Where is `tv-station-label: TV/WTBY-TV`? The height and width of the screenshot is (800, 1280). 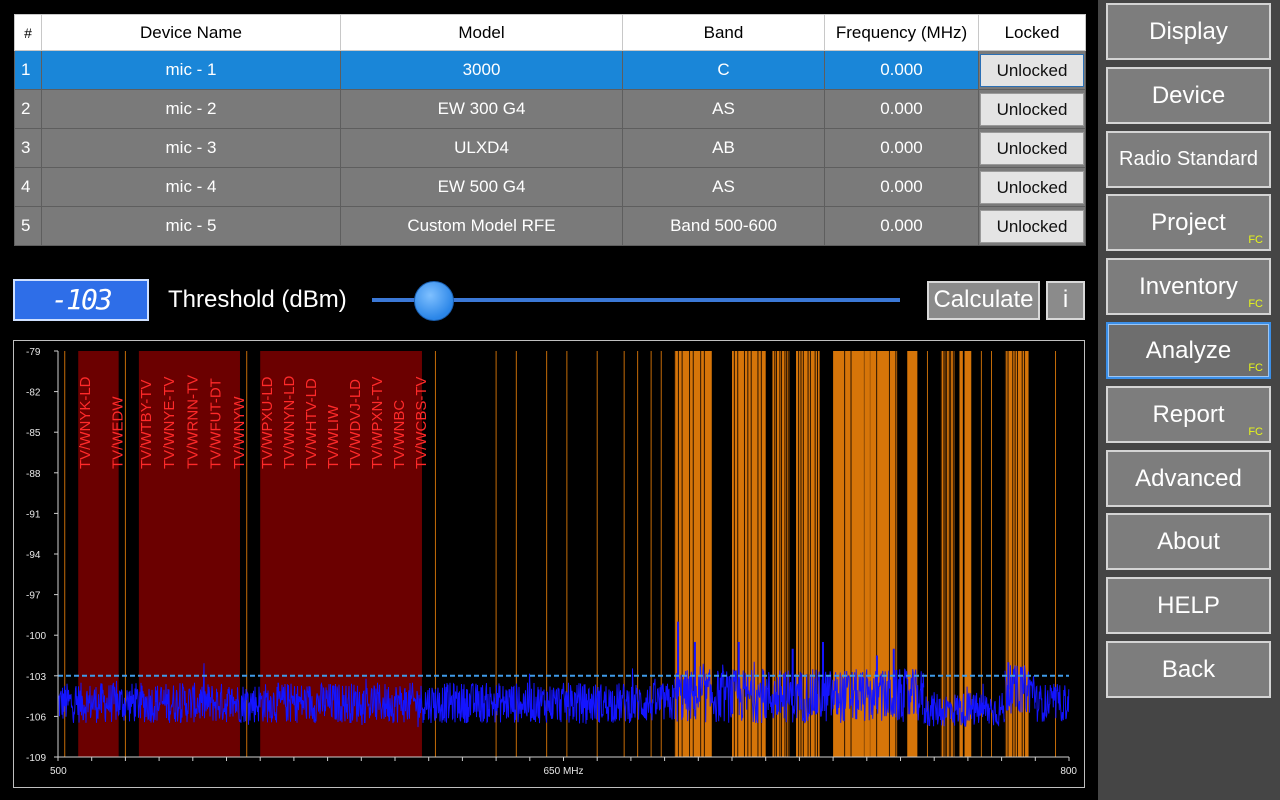 tv-station-label: TV/WTBY-TV is located at coordinates (146, 424).